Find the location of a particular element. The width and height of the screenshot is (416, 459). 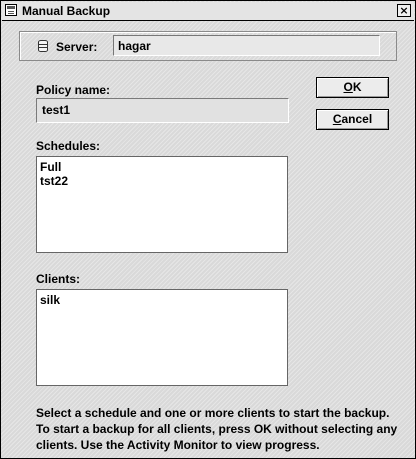

list-item: silk is located at coordinates (162, 300).